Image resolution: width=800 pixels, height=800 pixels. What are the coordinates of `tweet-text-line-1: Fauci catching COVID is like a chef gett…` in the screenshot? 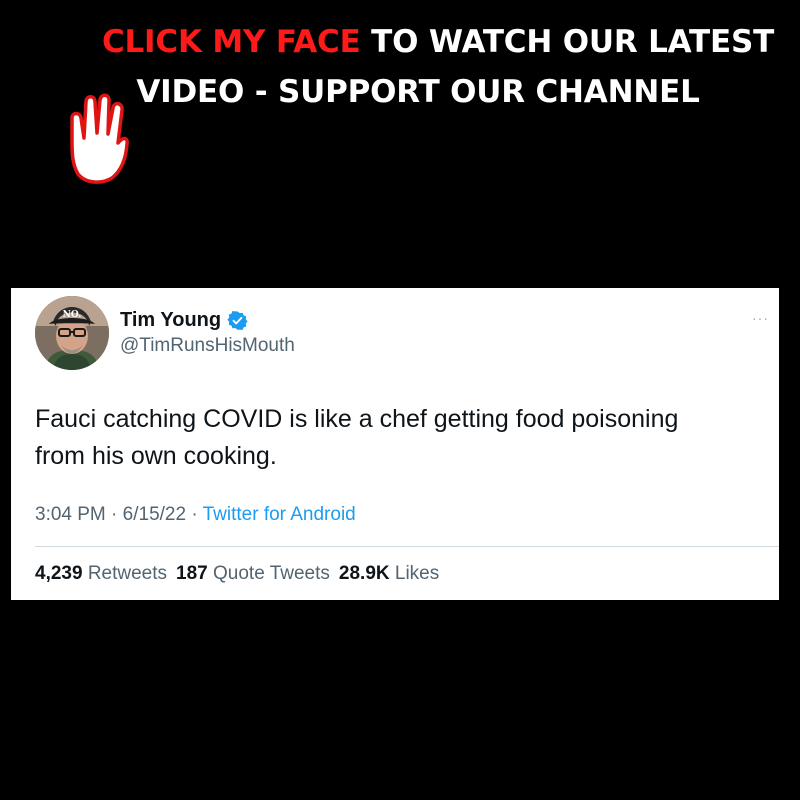 It's located at (357, 419).